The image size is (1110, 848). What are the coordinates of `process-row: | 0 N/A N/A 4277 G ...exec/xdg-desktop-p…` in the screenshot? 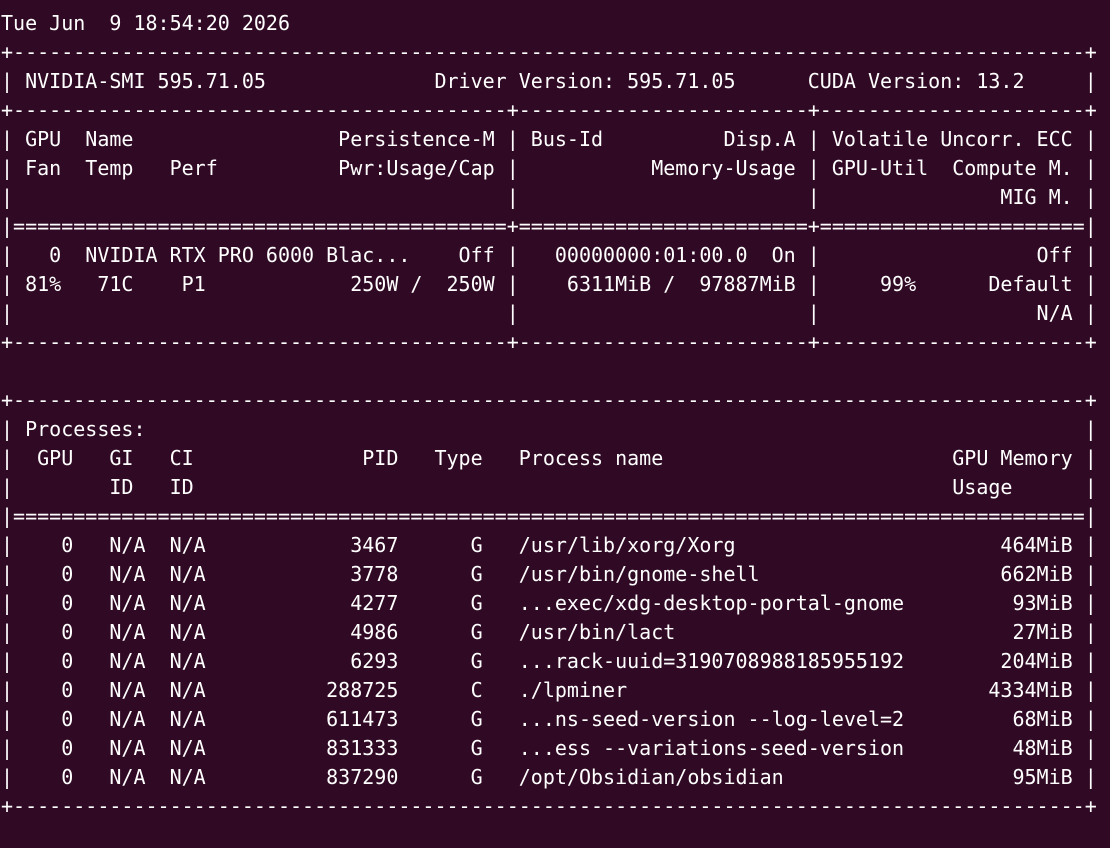 It's located at (549, 603).